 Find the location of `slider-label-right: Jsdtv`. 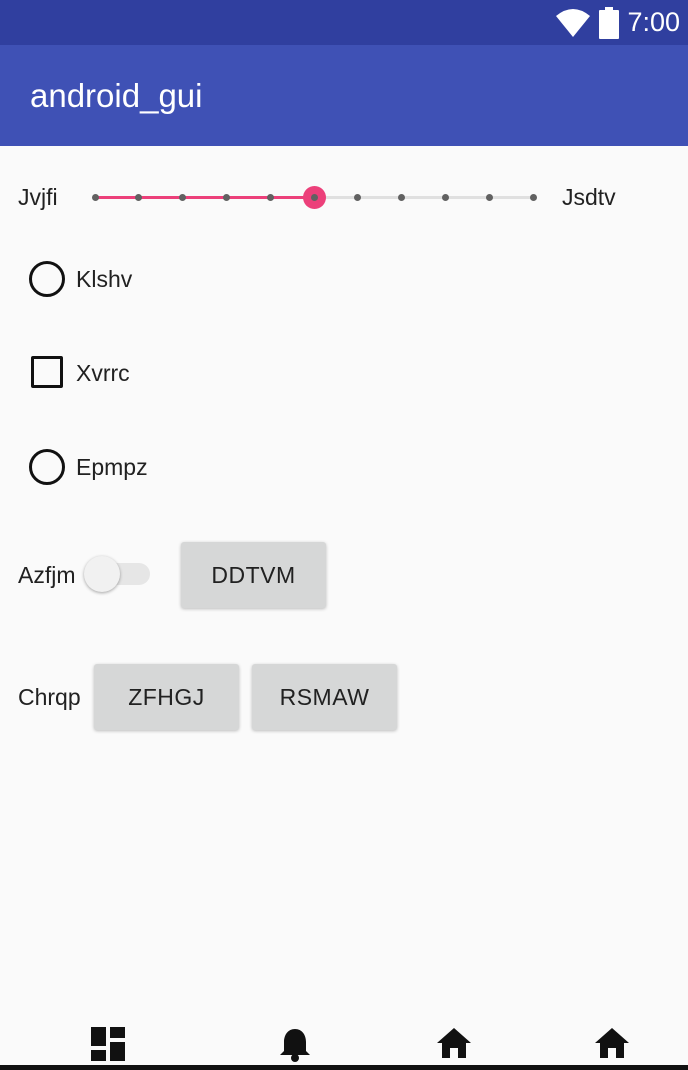

slider-label-right: Jsdtv is located at coordinates (589, 197).